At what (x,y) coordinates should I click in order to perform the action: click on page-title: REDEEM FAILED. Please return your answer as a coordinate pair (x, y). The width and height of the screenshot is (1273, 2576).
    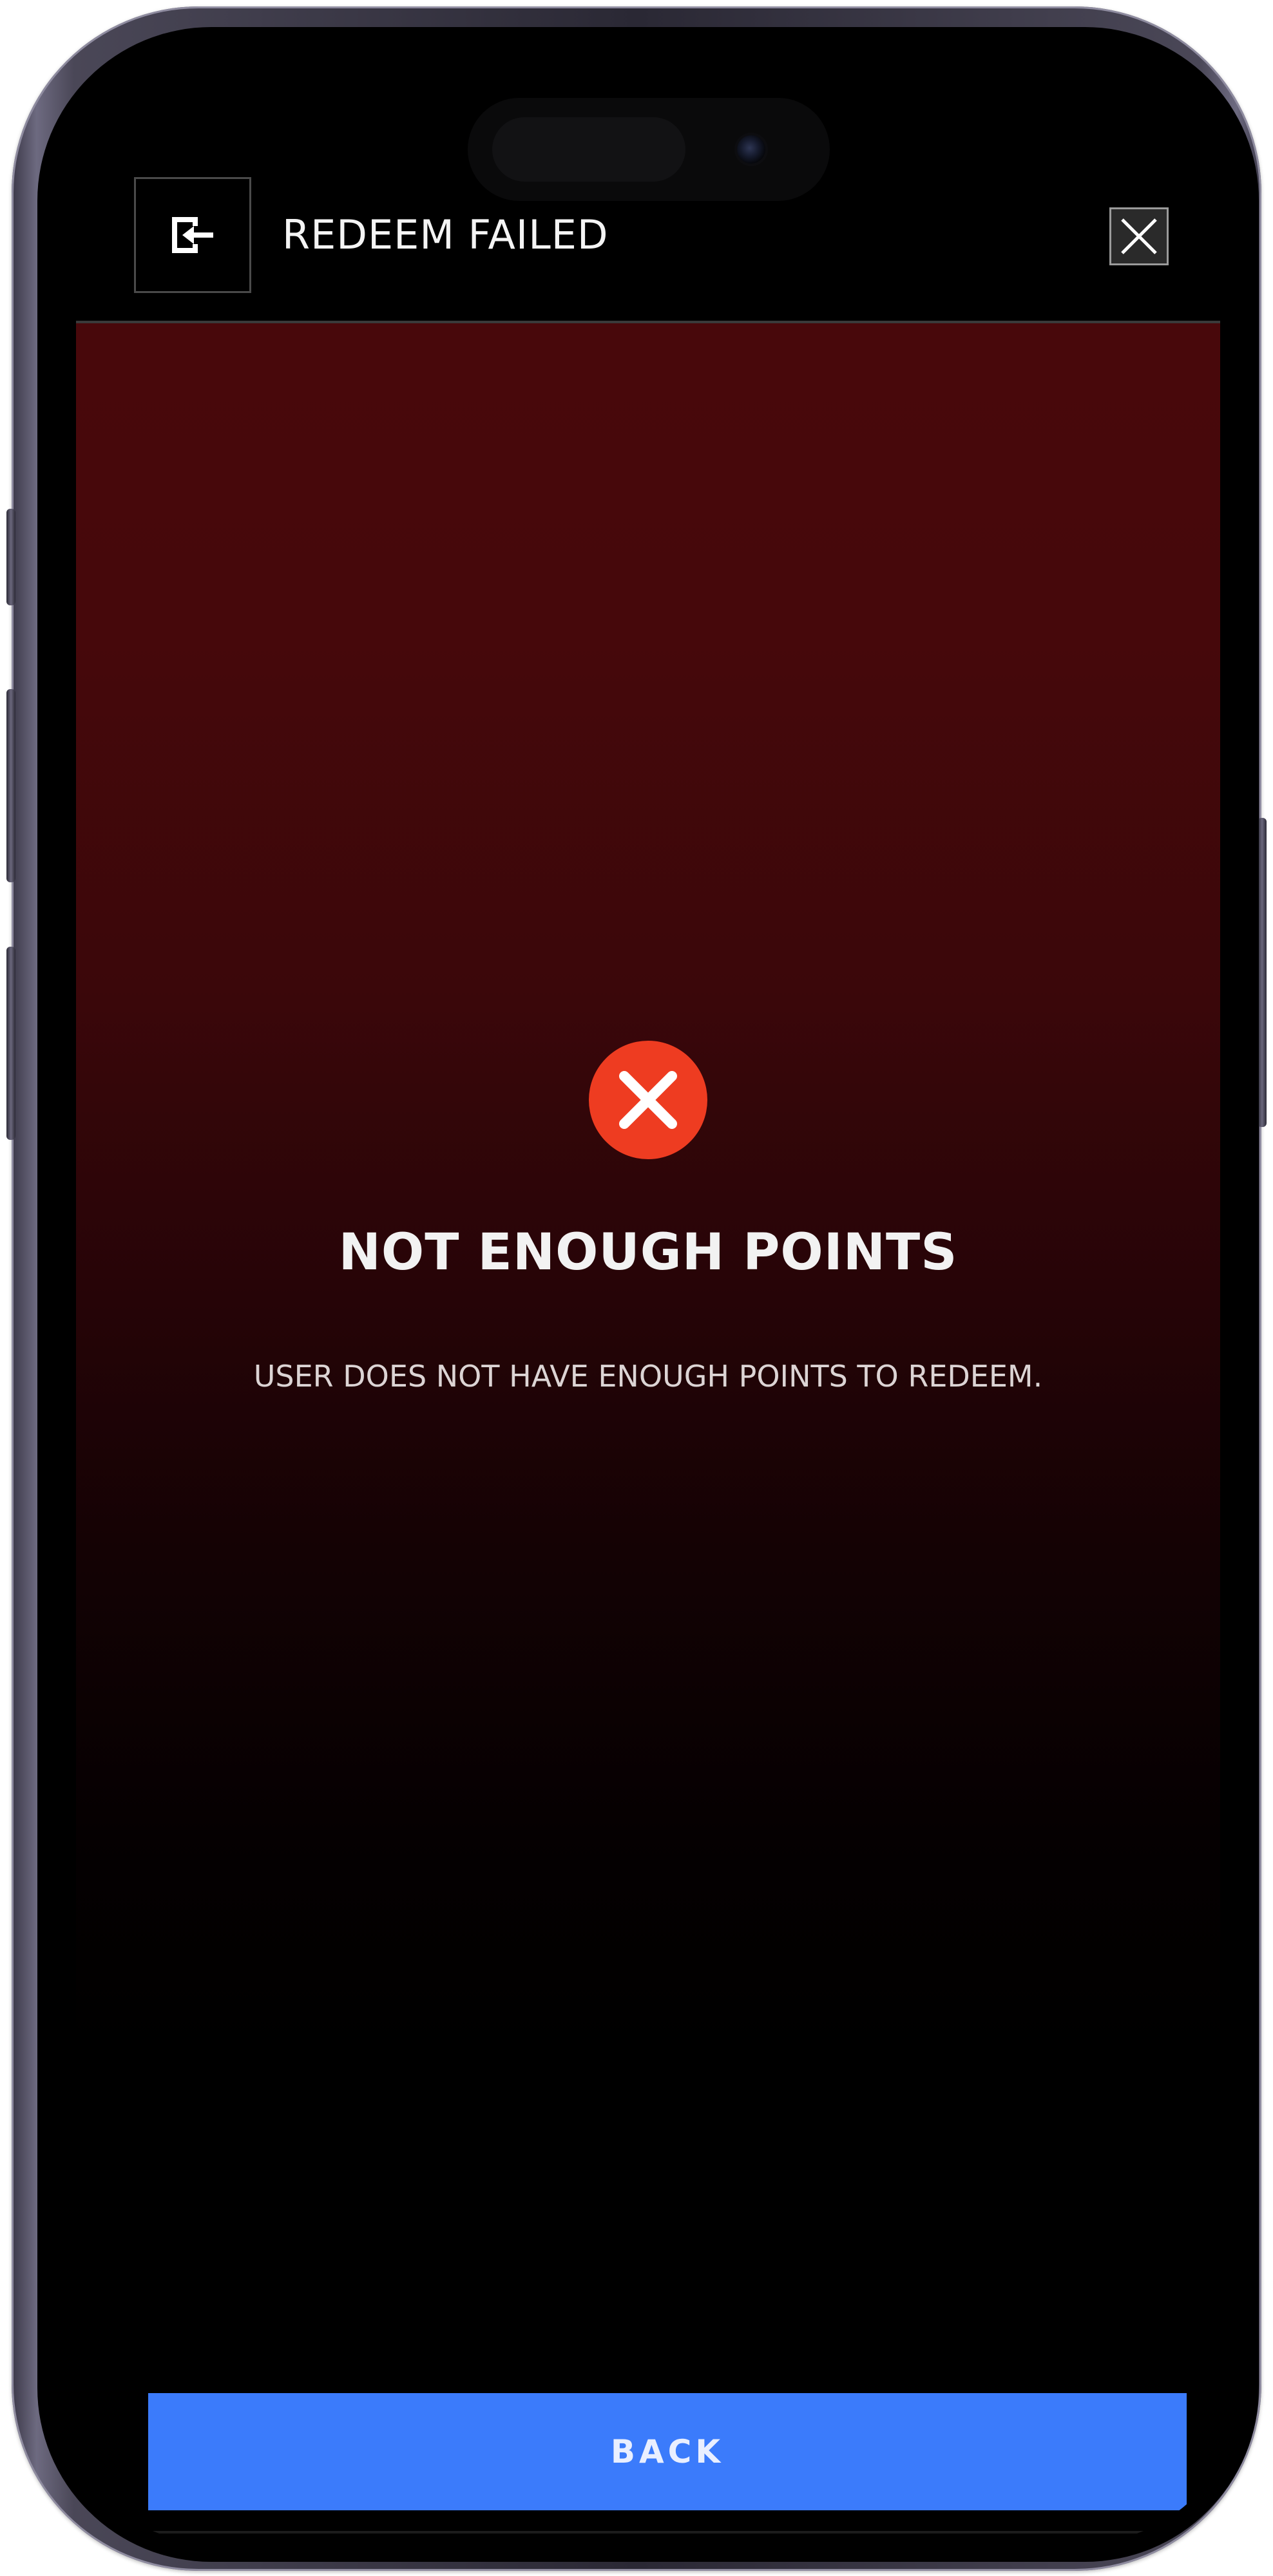
    Looking at the image, I should click on (445, 234).